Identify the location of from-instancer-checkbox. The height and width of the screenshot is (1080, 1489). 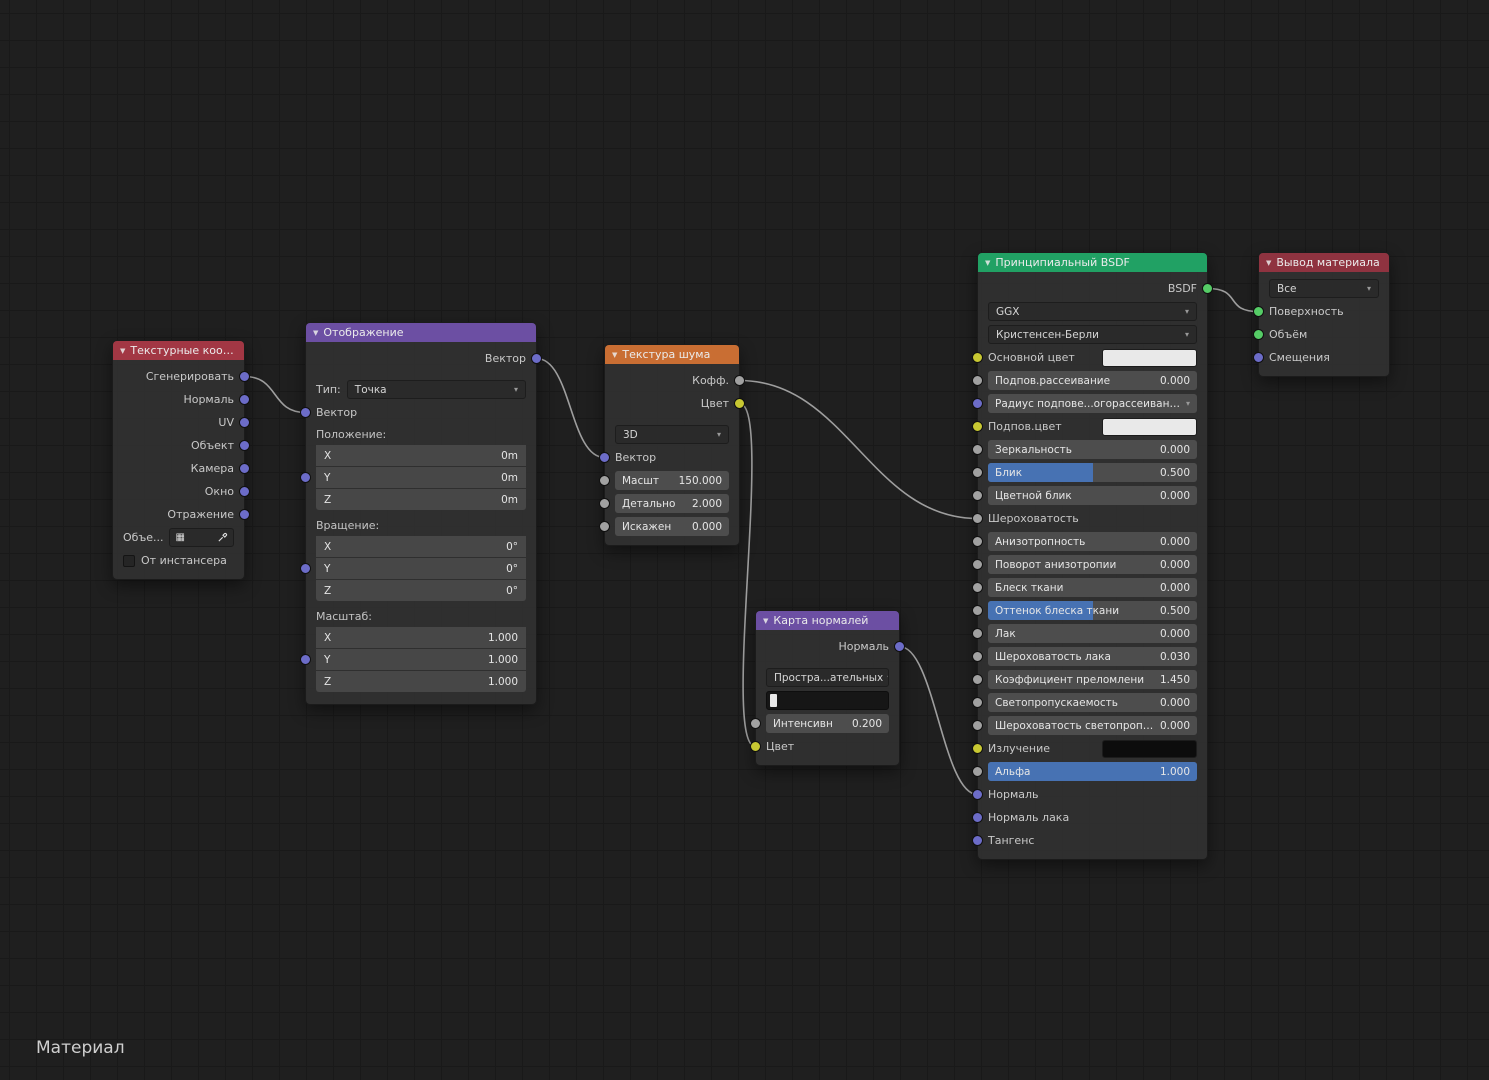
(129, 560).